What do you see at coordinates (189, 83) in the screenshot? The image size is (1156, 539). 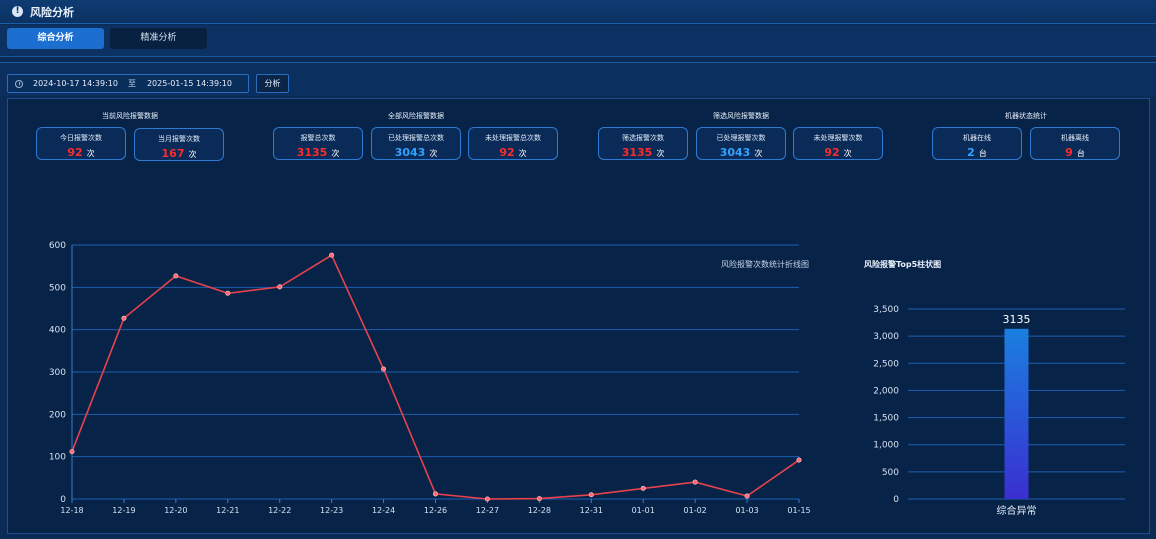 I see `end-date: 2025-01-15 14:39:10` at bounding box center [189, 83].